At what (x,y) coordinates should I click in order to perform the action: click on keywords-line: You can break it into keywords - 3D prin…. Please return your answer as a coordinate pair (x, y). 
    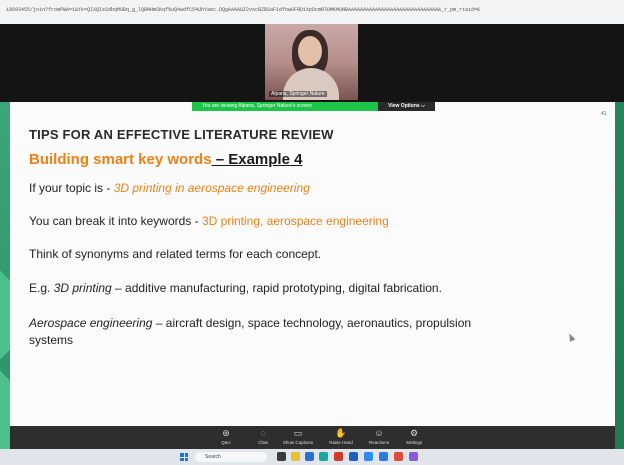
    Looking at the image, I should click on (209, 221).